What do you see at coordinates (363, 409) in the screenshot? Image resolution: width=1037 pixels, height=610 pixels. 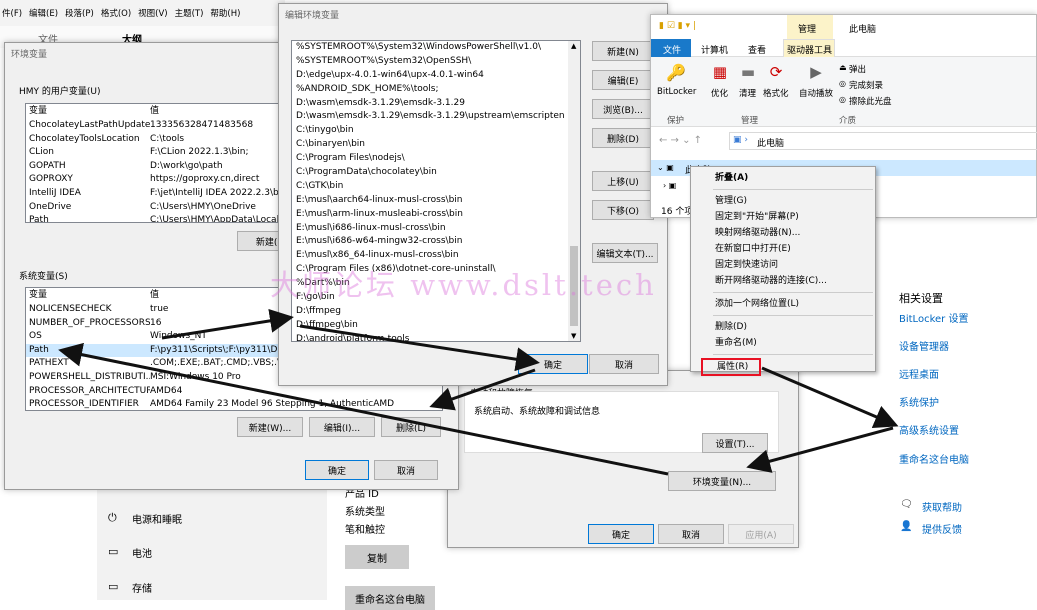 I see `arrow-envvars-to-path` at bounding box center [363, 409].